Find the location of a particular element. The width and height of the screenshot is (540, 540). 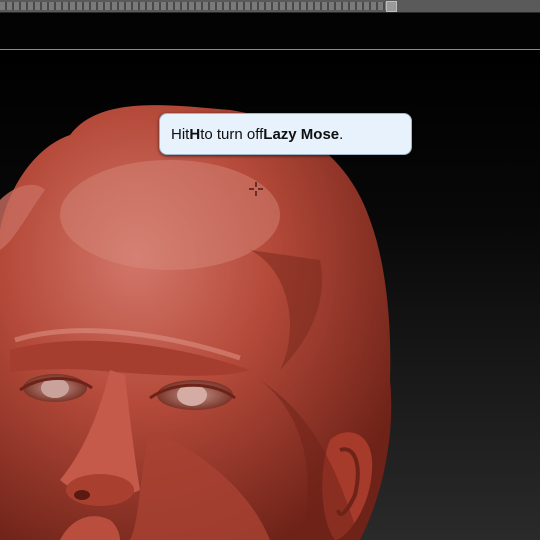

hotkey-tooltip: Hit H to turn off Lazy Mose. is located at coordinates (285, 134).